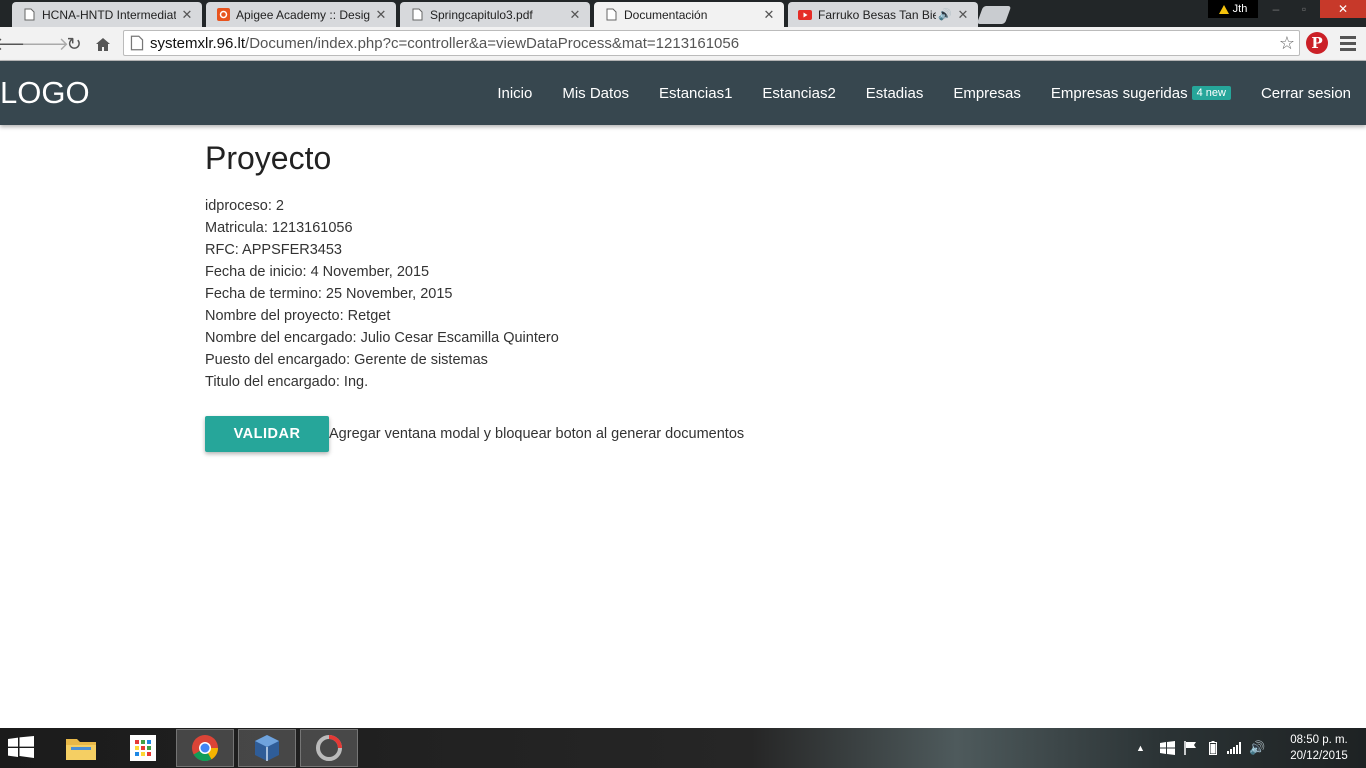 Image resolution: width=1366 pixels, height=768 pixels. I want to click on windows-start-button, so click(23, 748).